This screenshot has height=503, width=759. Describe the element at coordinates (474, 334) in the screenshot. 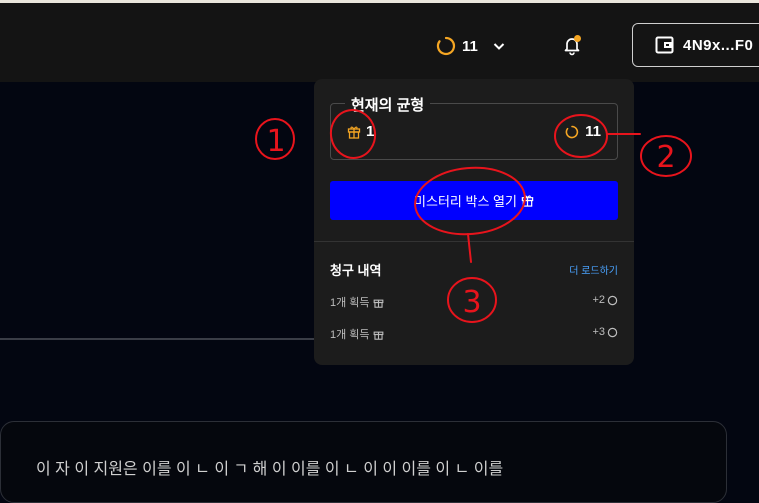

I see `claim-row: 1개 획득 +3` at that location.